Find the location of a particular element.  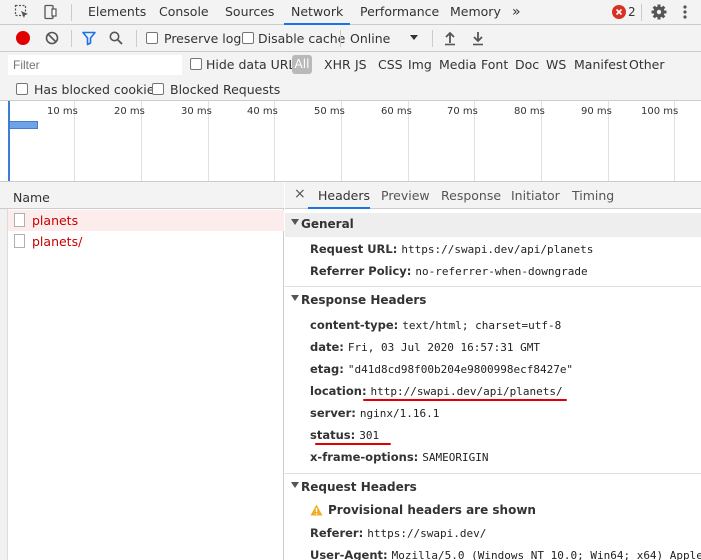

header-value: Fri, 03 Jul 2020 16:57:31 GMT is located at coordinates (443, 347).